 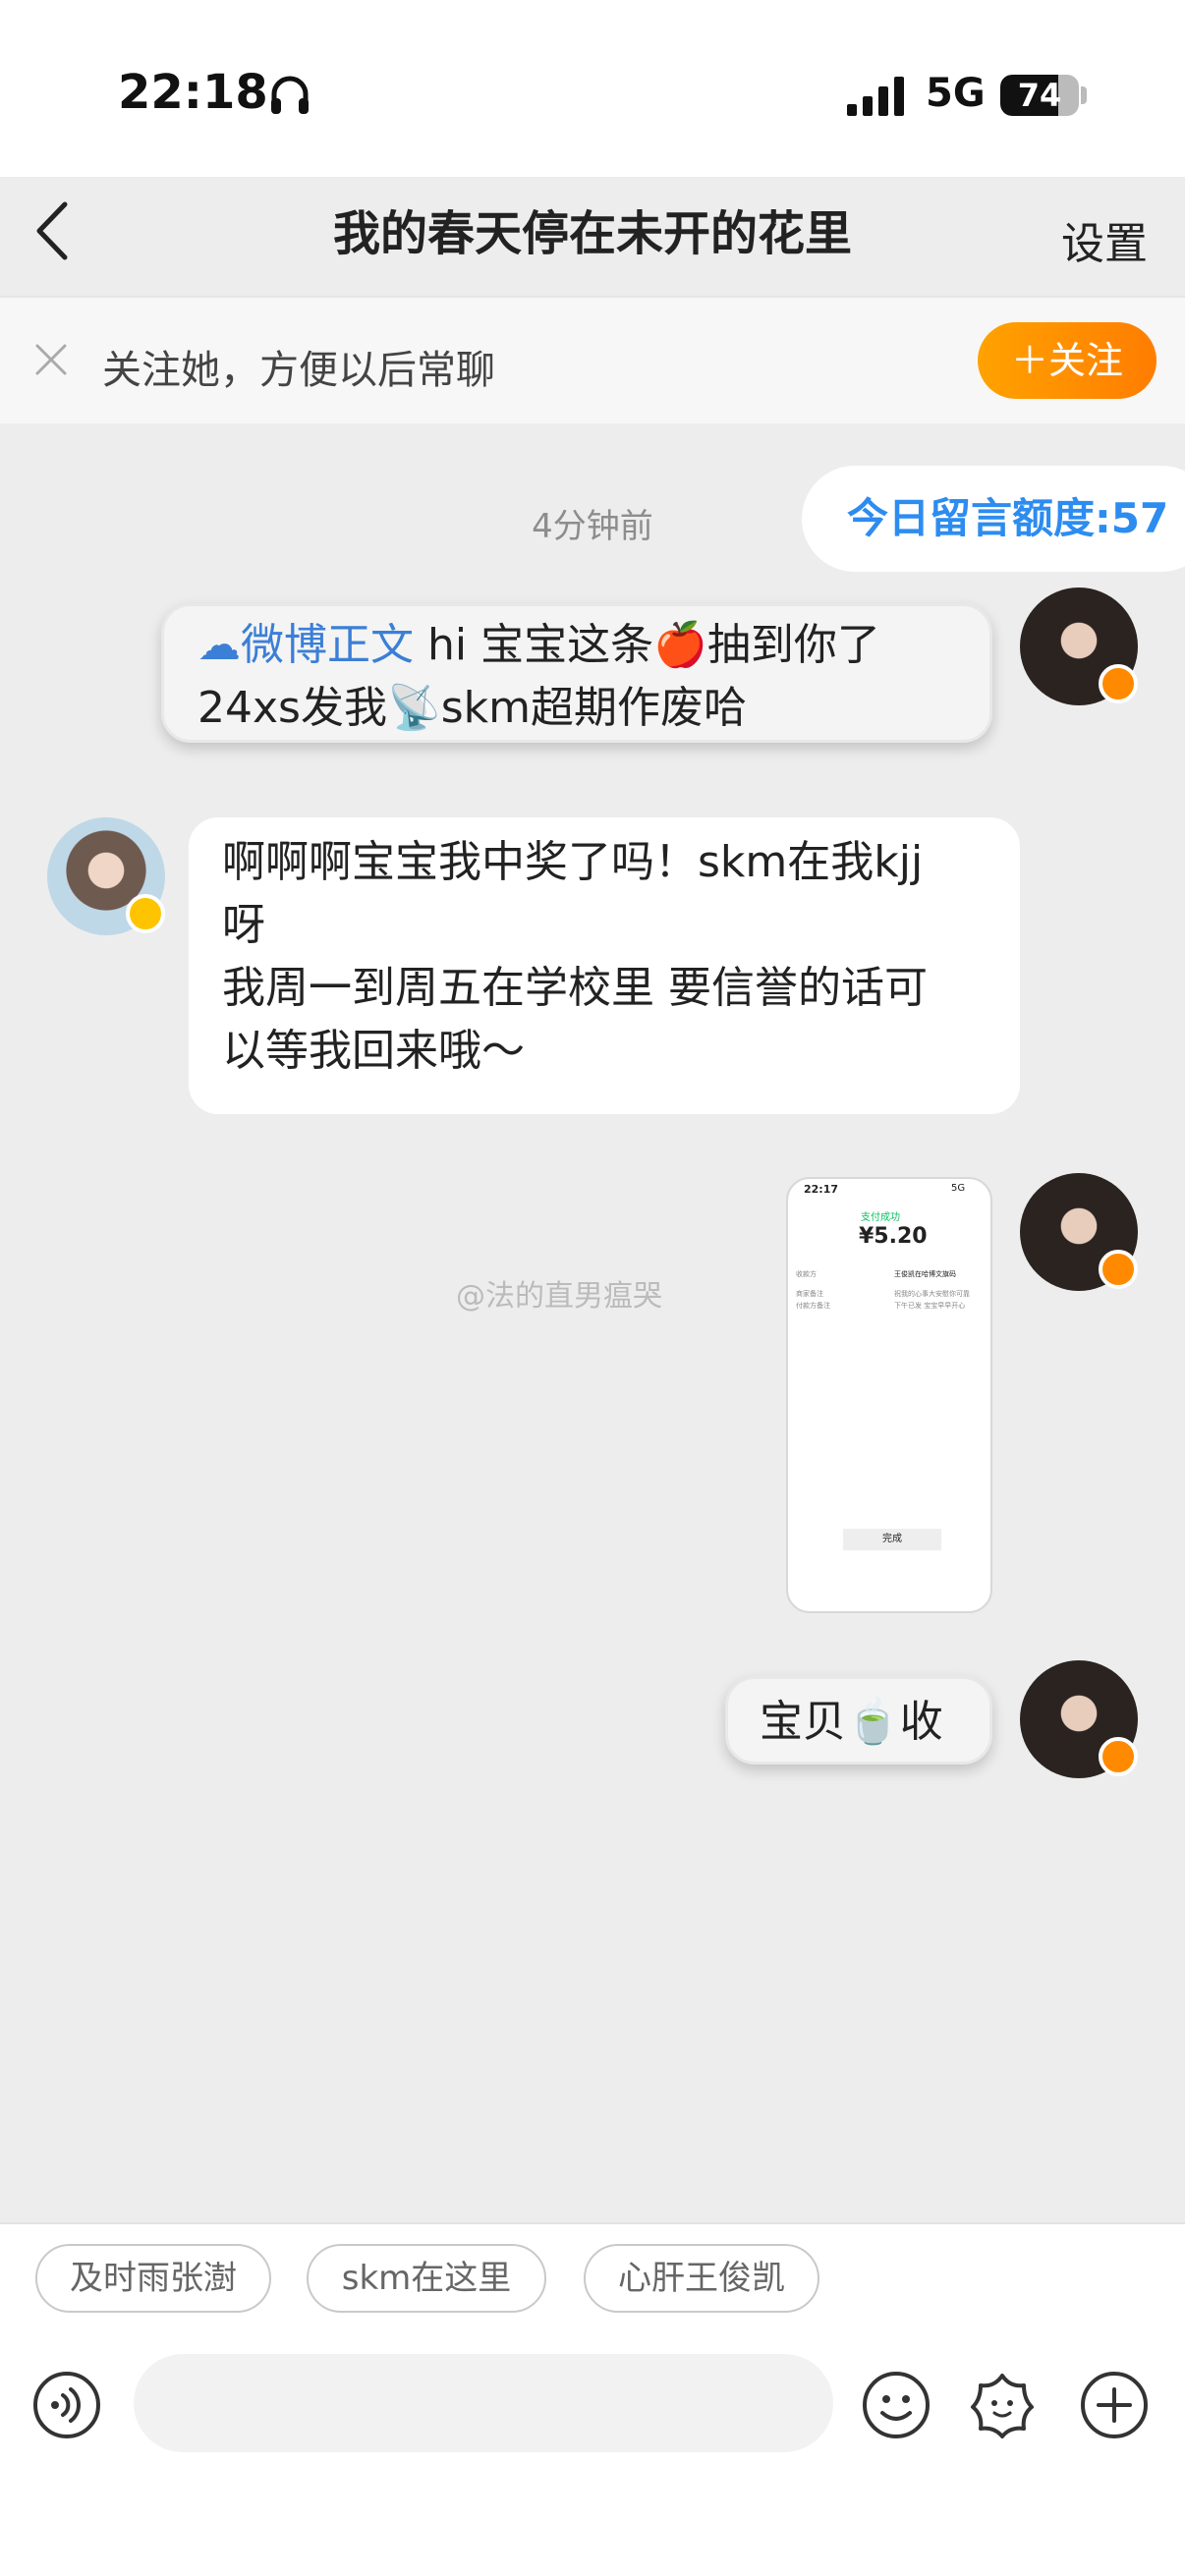 I want to click on follow-prompt: 关注她，方便以后常聊, so click(x=298, y=370).